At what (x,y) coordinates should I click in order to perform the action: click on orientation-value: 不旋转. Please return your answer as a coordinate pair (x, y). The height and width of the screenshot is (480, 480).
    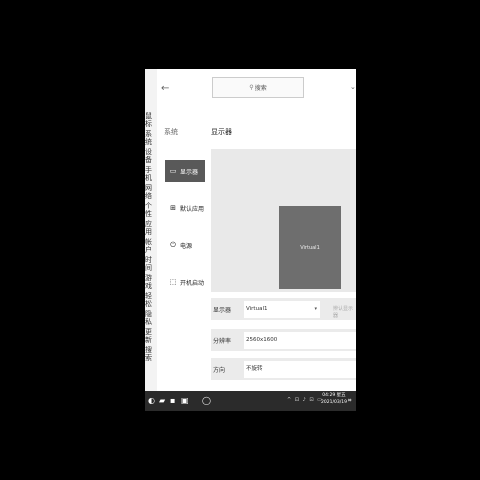
    Looking at the image, I should click on (254, 369).